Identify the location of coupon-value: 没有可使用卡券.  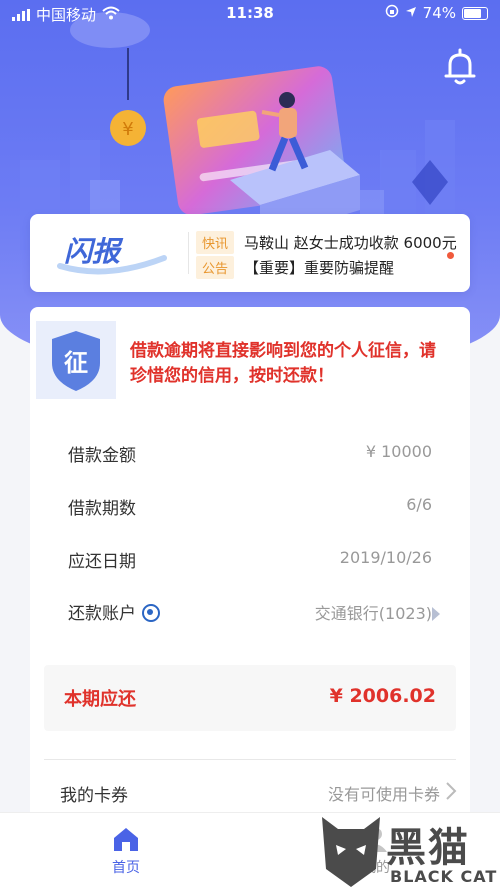
(383, 794).